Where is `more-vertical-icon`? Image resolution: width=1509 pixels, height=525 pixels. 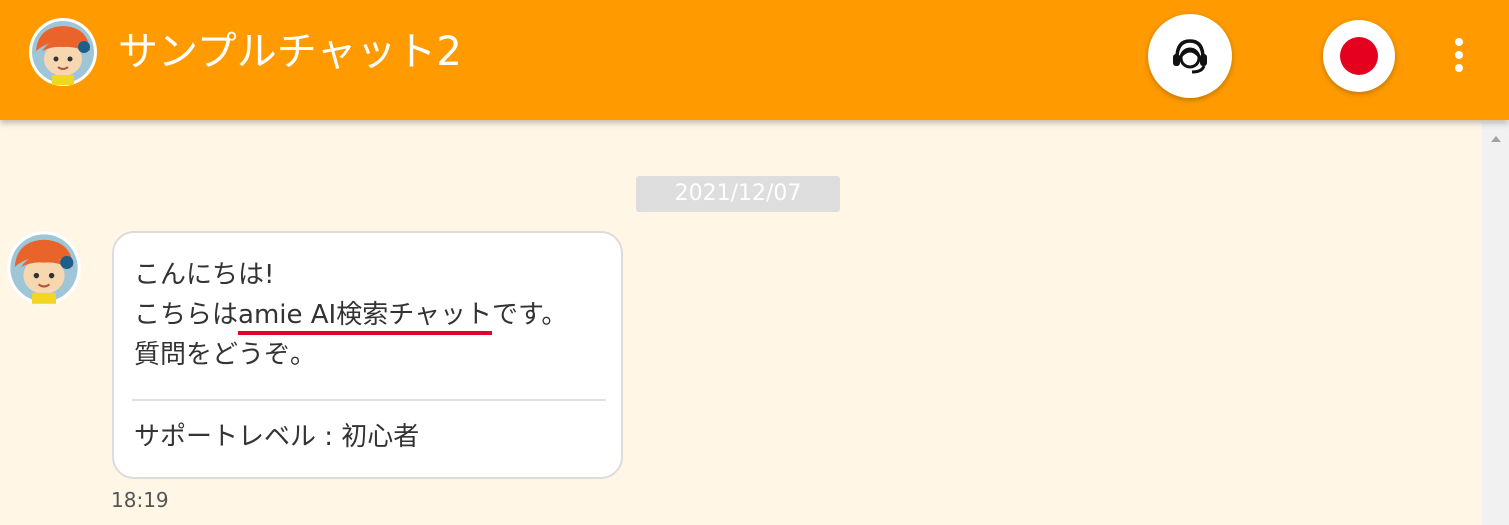
more-vertical-icon is located at coordinates (1459, 42).